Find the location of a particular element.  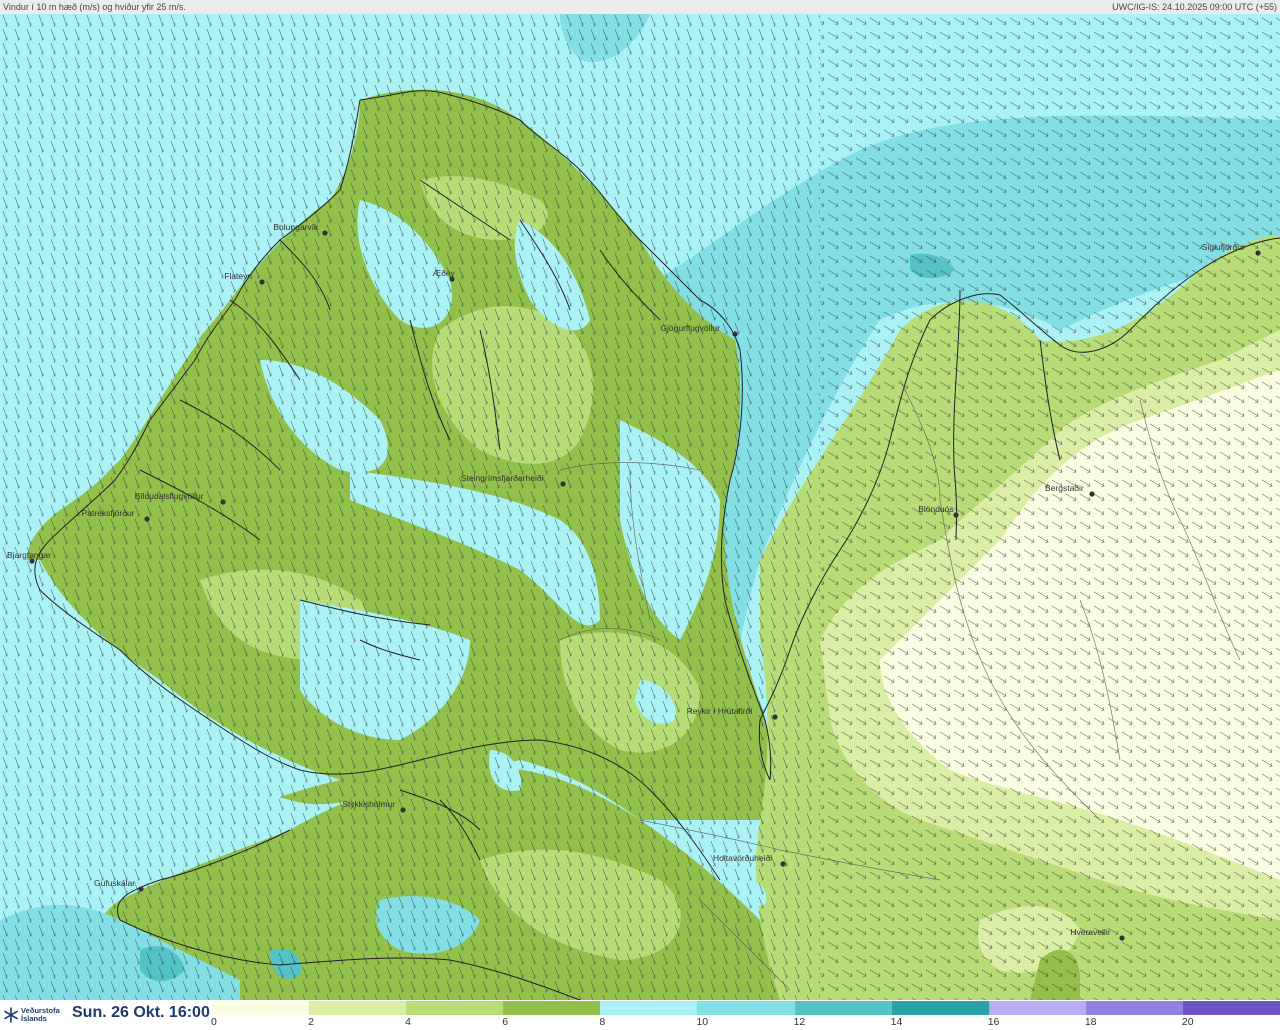

place-label: Gufuskálar is located at coordinates (114, 883).